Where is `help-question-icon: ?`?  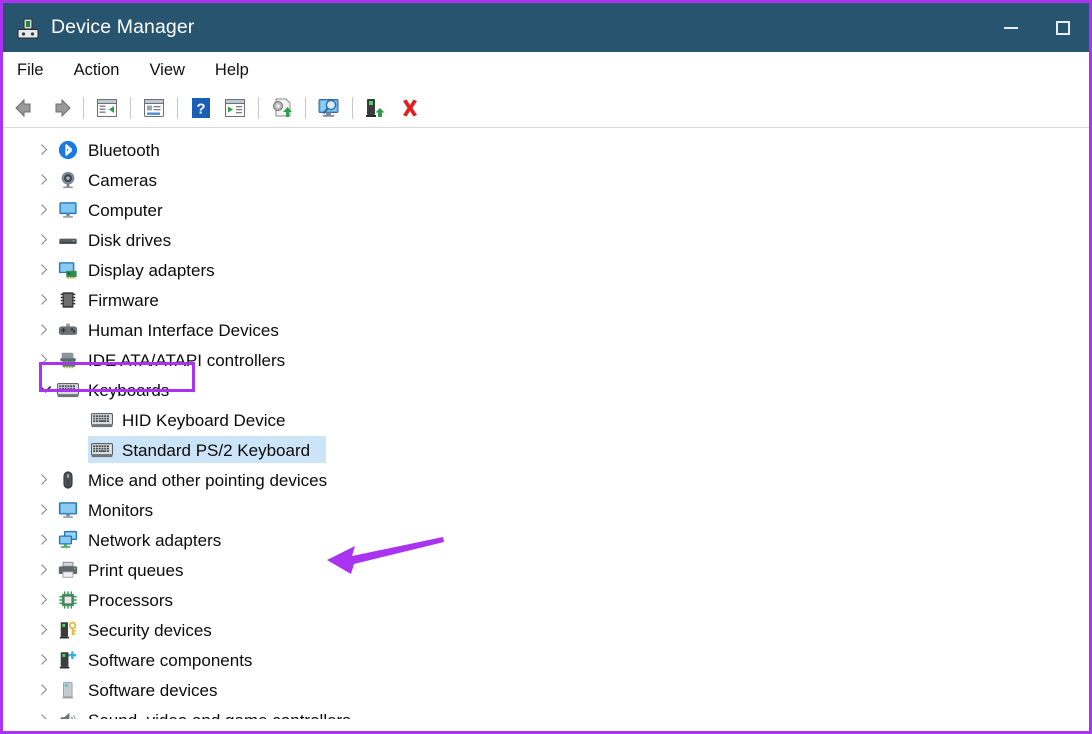 help-question-icon: ? is located at coordinates (201, 108).